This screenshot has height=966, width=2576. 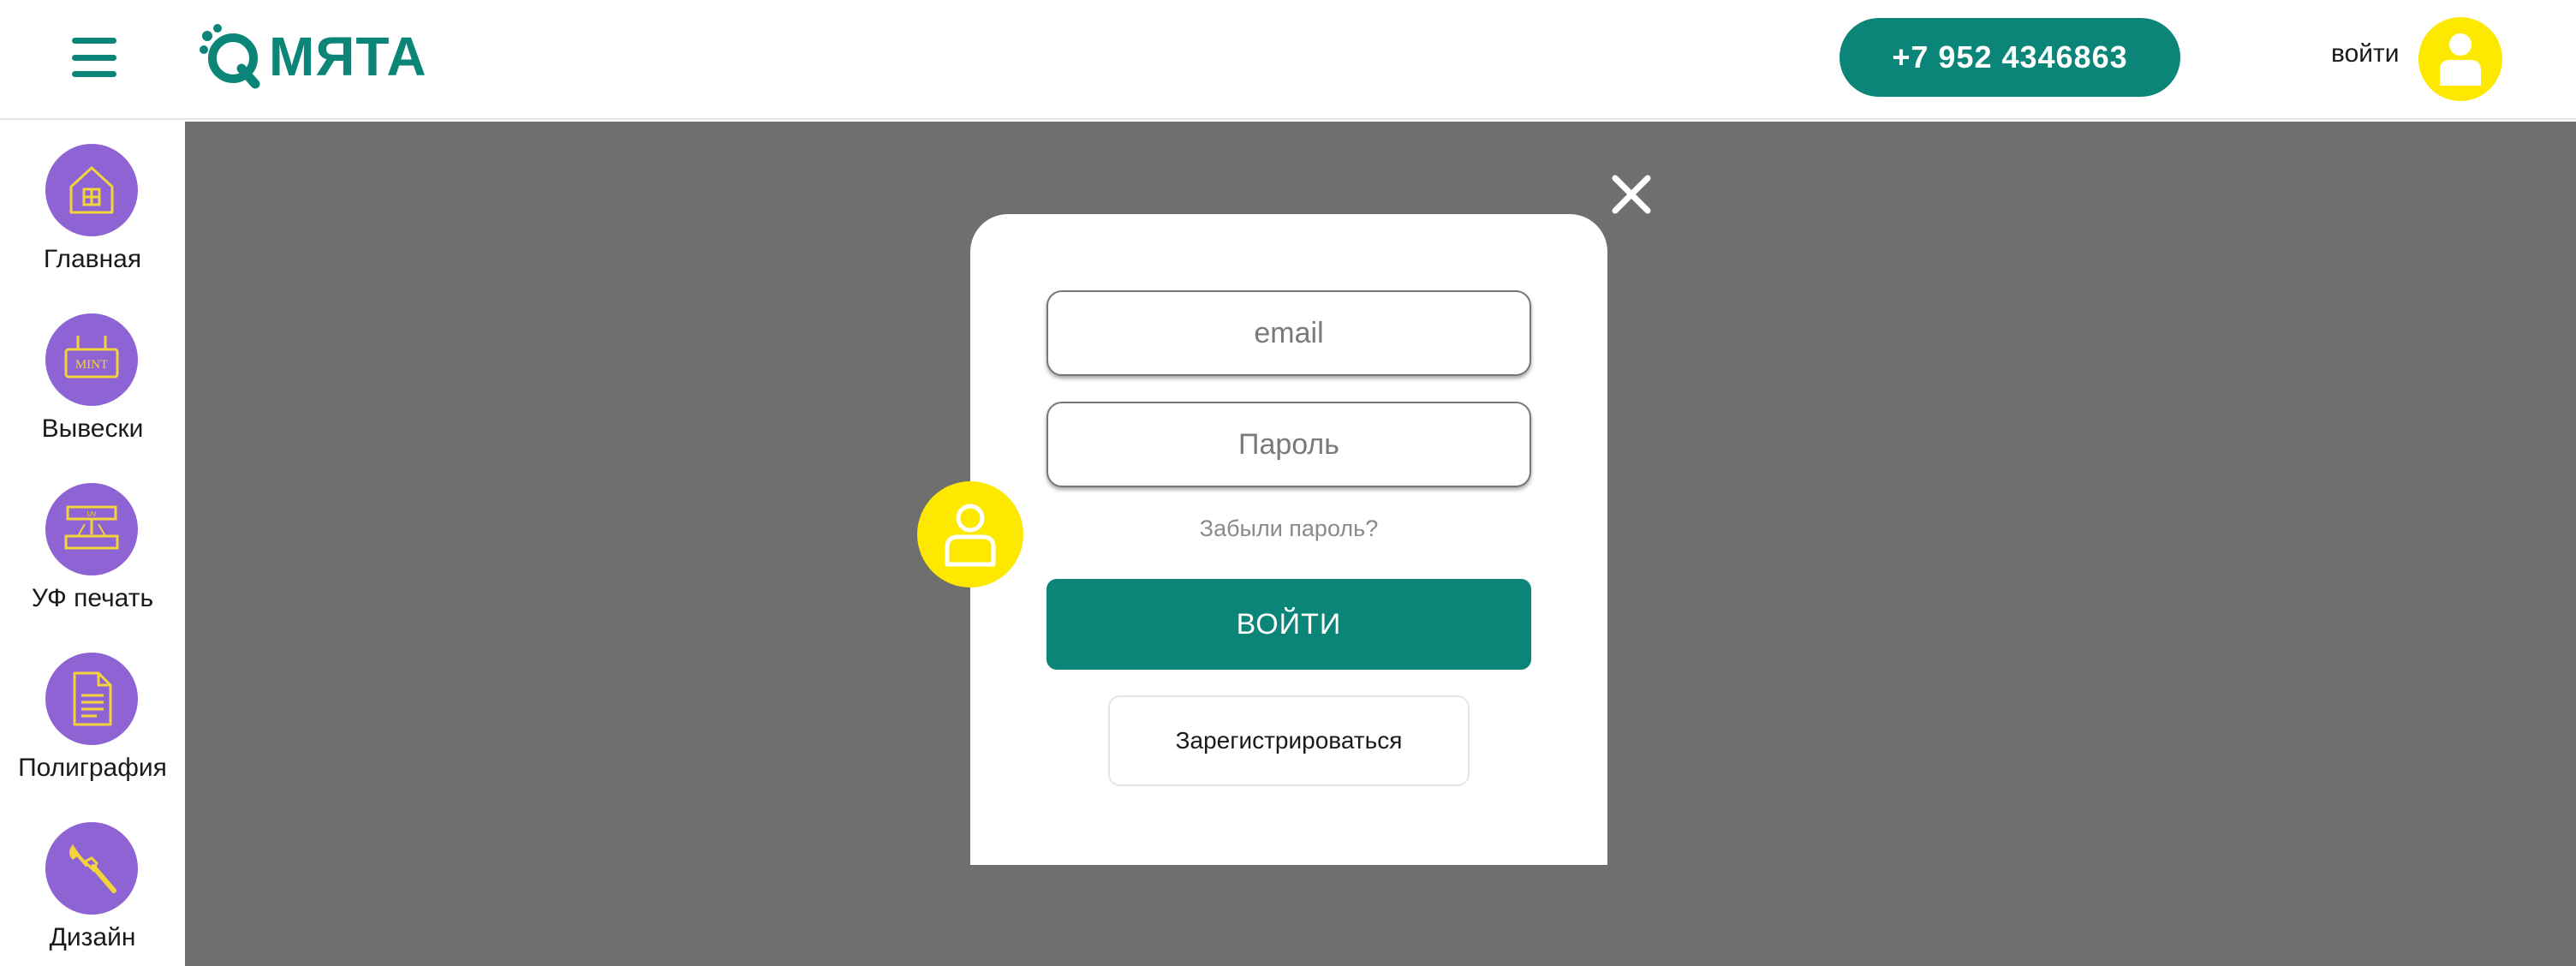 I want to click on email-field, so click(x=1288, y=333).